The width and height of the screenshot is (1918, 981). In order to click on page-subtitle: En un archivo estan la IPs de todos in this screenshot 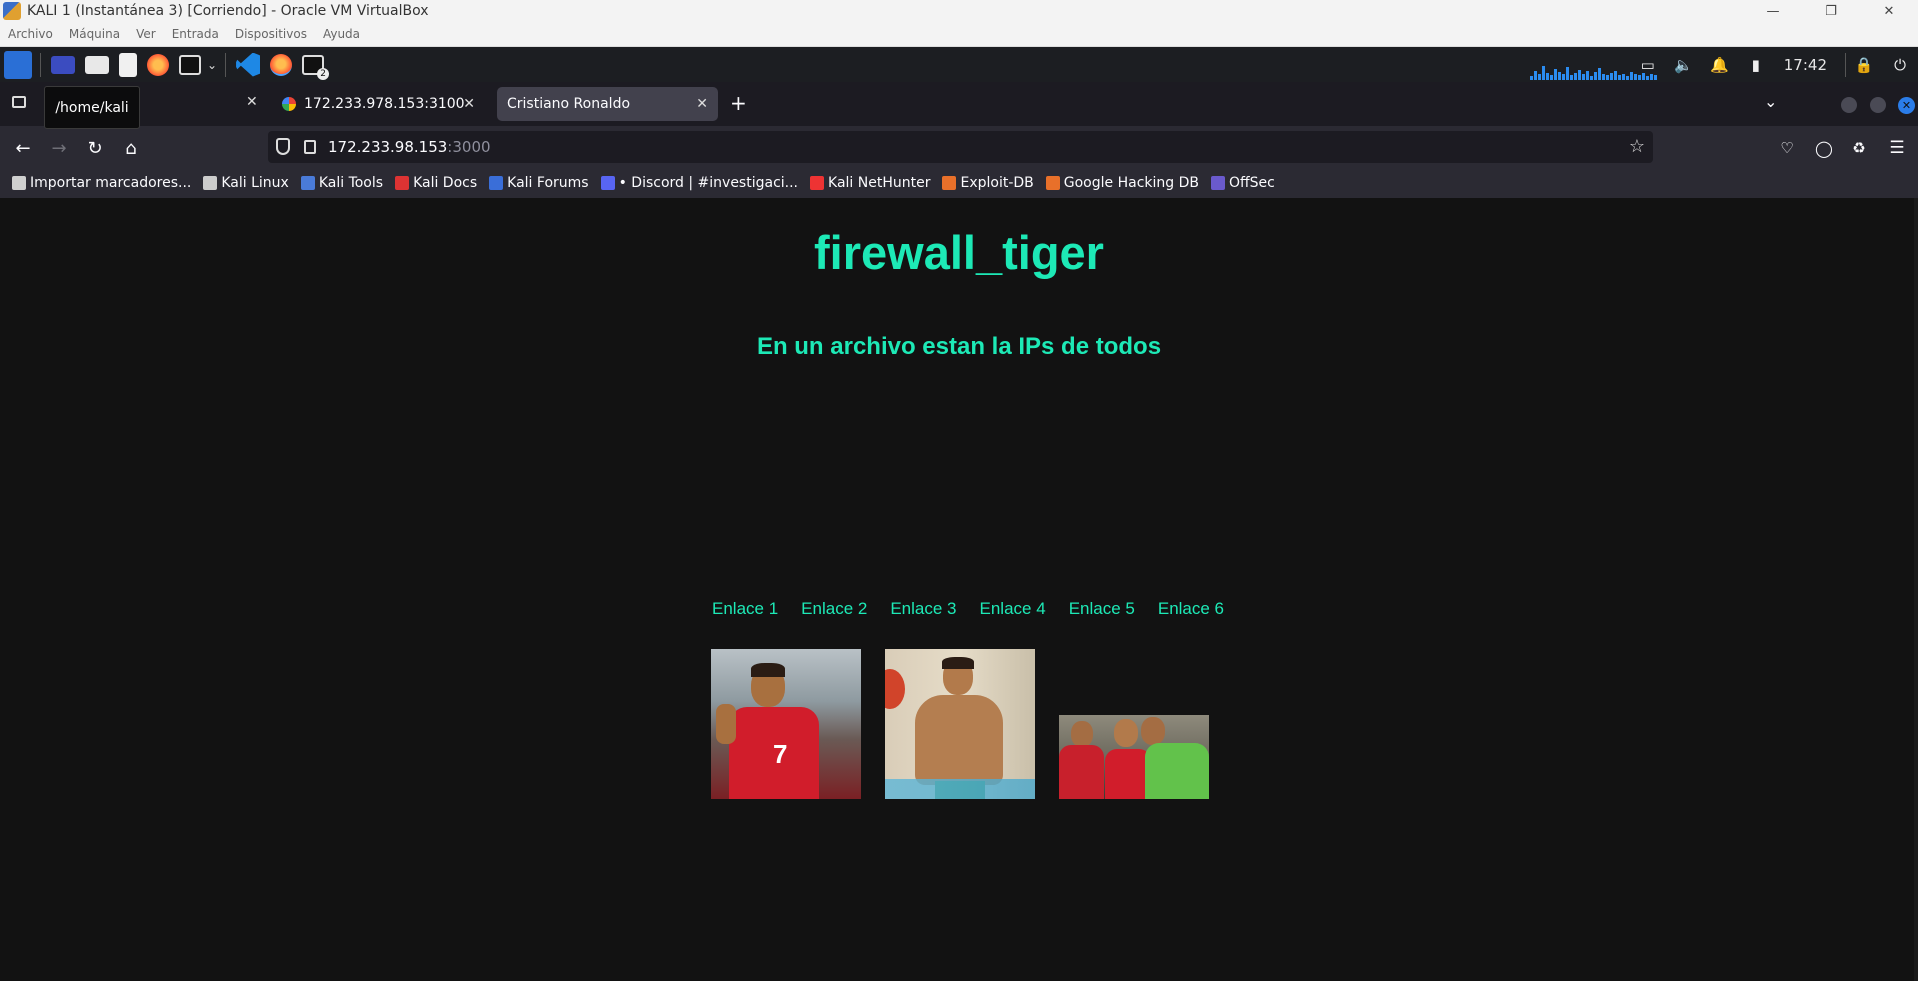, I will do `click(959, 346)`.